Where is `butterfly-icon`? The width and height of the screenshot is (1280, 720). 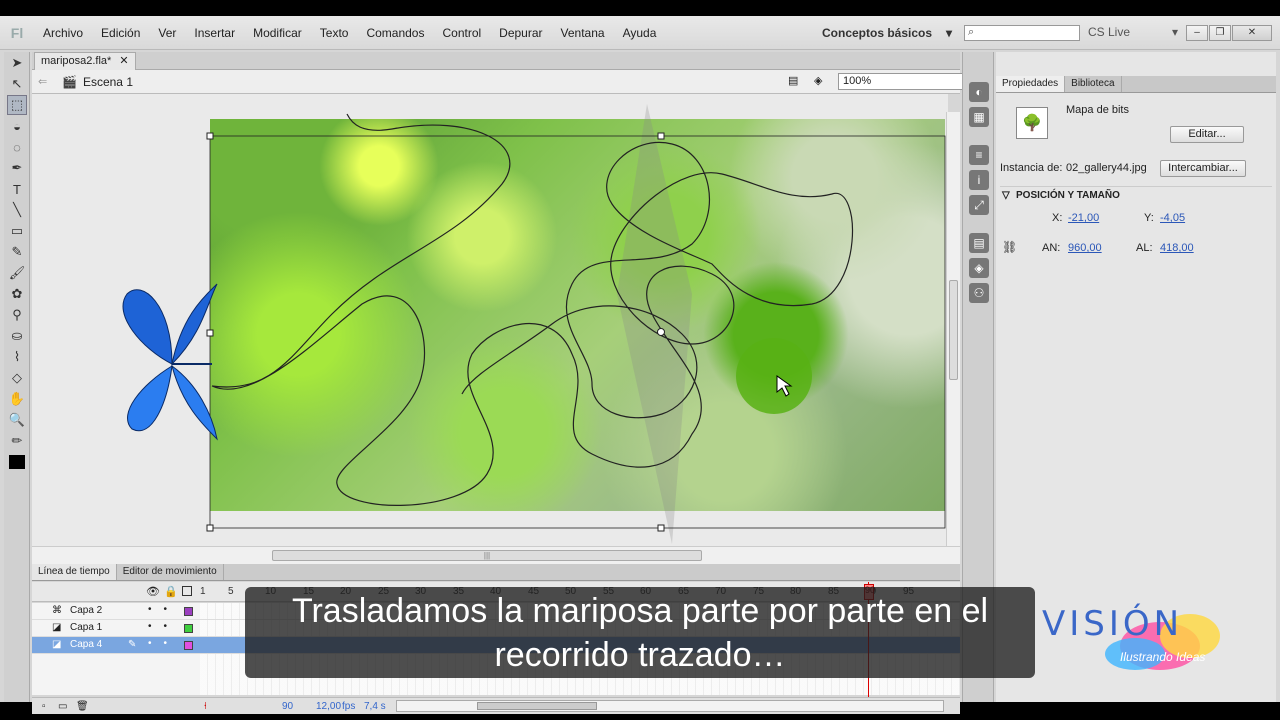
butterfly-icon is located at coordinates (170, 362).